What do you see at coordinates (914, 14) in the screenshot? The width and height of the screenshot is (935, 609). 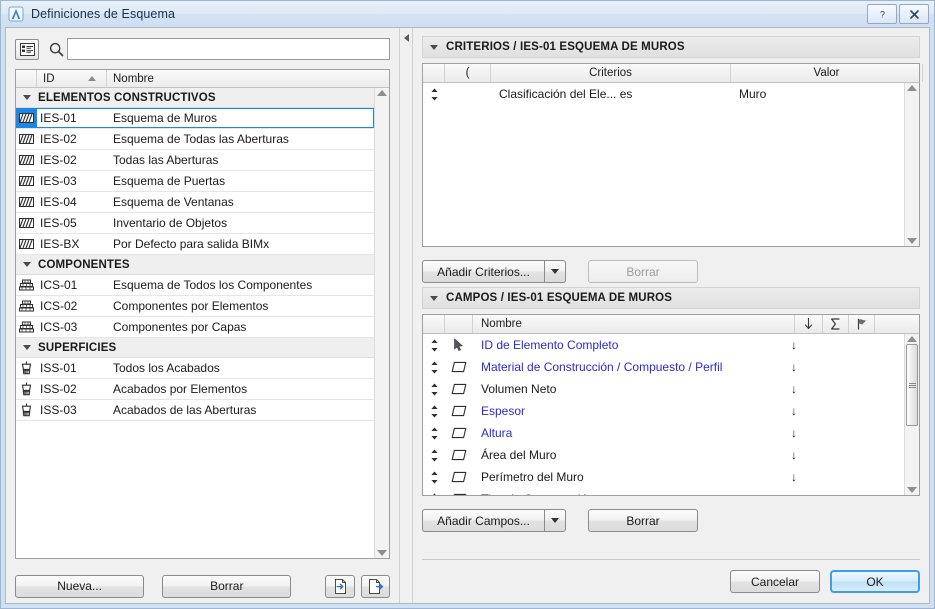 I see `close-button` at bounding box center [914, 14].